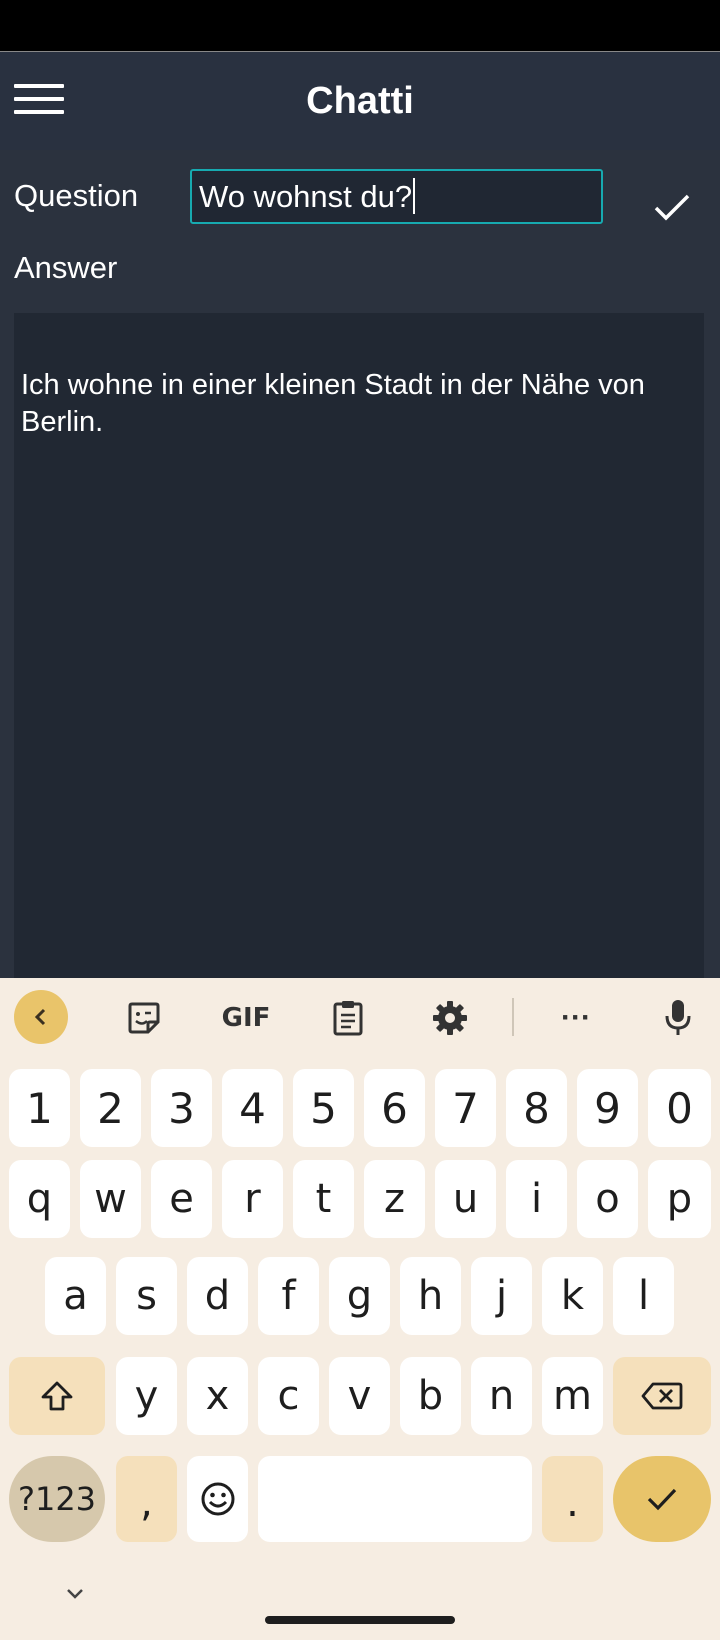 The image size is (720, 1640). What do you see at coordinates (430, 1396) in the screenshot?
I see `key-b: b` at bounding box center [430, 1396].